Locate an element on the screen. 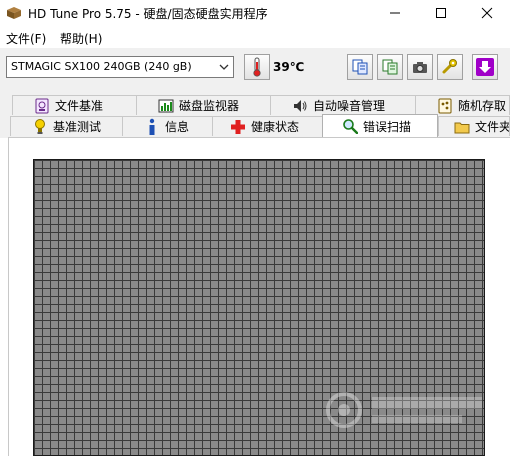 Image resolution: width=510 pixels, height=456 pixels. magnifier-icon is located at coordinates (350, 126).